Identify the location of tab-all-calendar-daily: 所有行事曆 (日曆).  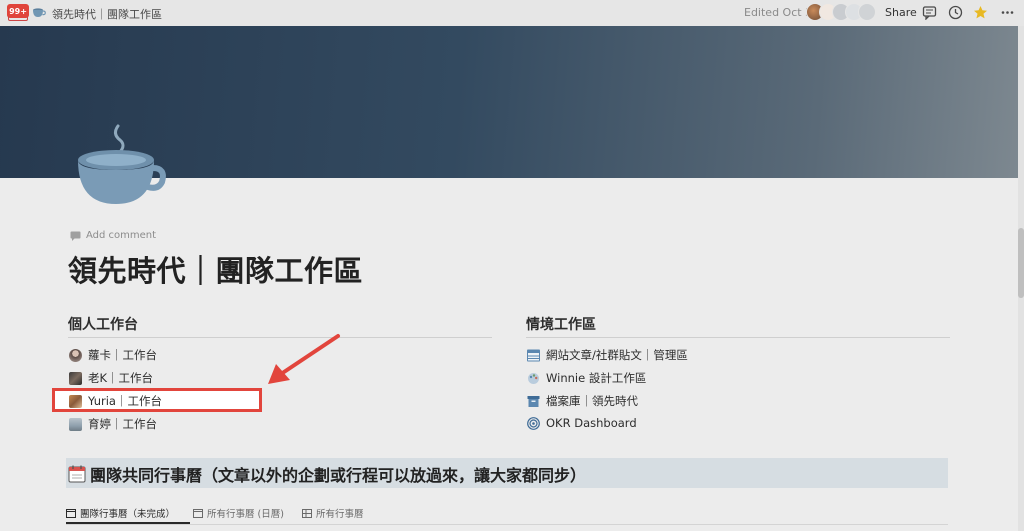
(238, 513).